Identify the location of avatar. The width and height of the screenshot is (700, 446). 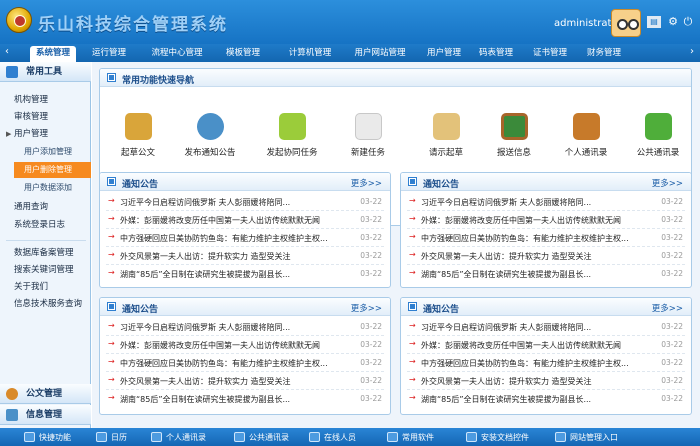
(626, 23).